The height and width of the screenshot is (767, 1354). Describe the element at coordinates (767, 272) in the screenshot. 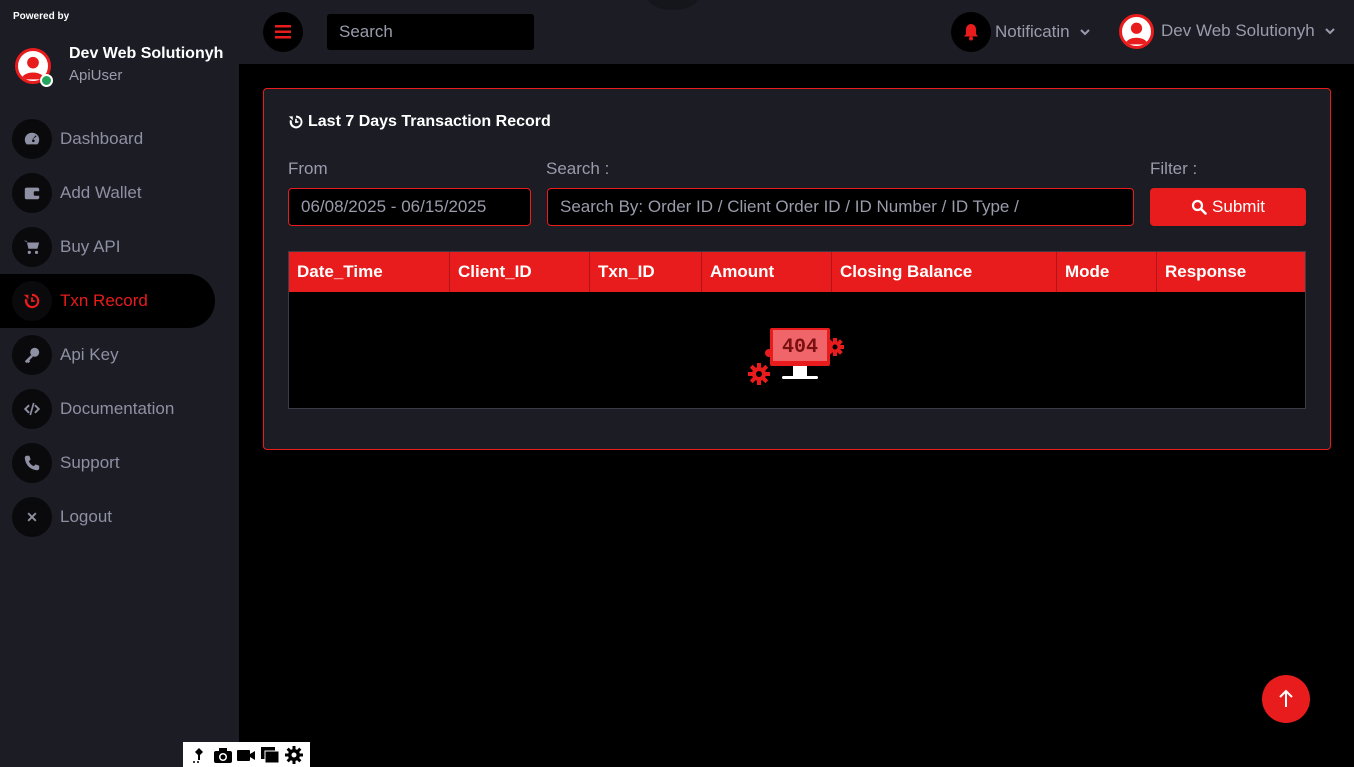

I see `column-header: Amount` at that location.